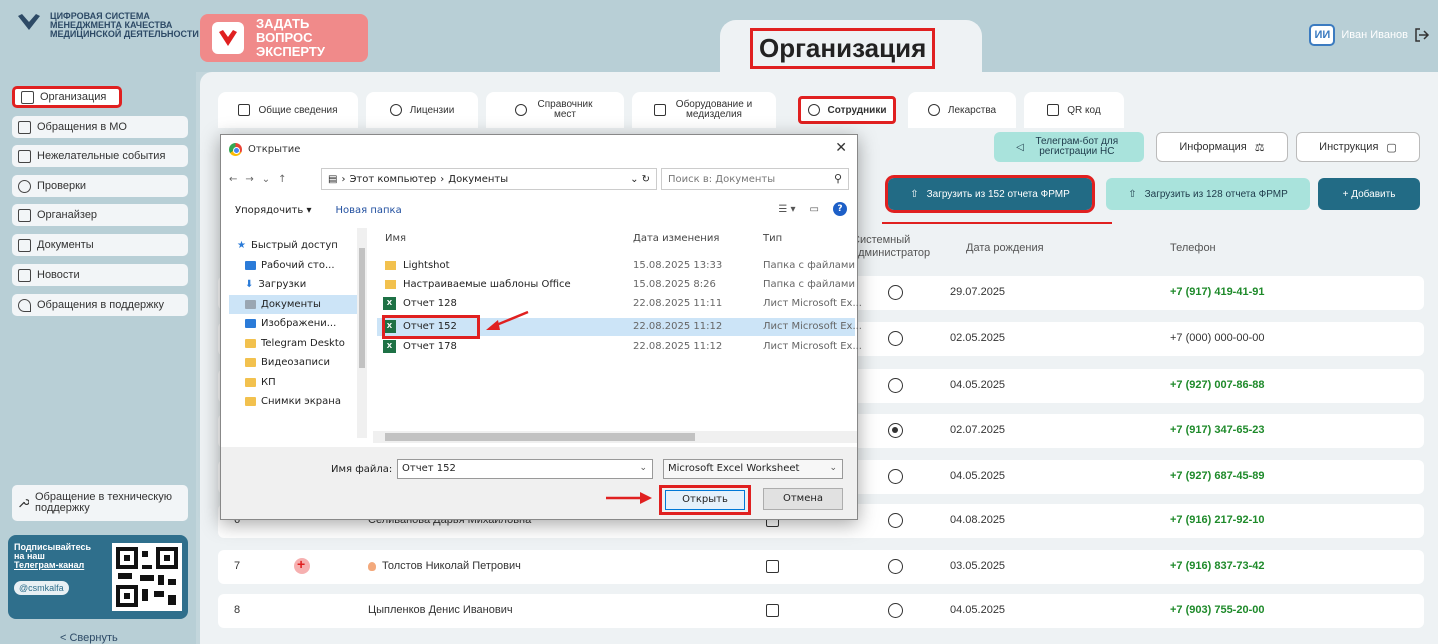 The height and width of the screenshot is (644, 1438). What do you see at coordinates (297, 285) in the screenshot?
I see `nav-item-downloads: ⬇ Загрузки` at bounding box center [297, 285].